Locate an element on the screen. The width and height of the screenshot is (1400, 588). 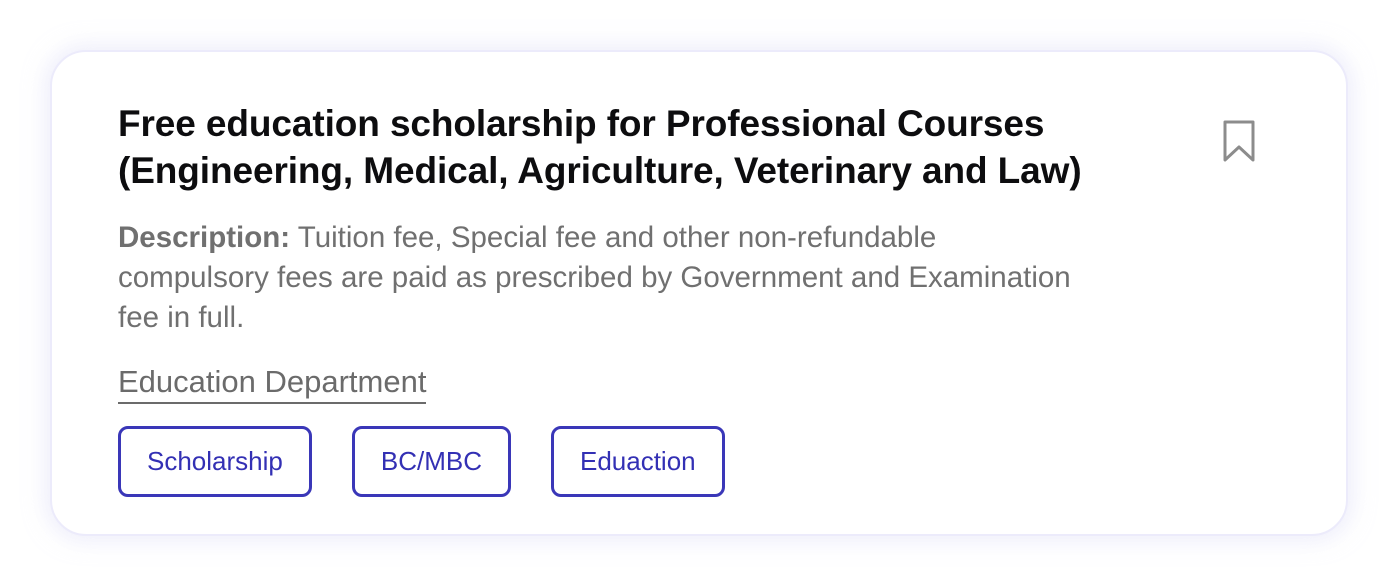
tag-education: Eduaction is located at coordinates (637, 461).